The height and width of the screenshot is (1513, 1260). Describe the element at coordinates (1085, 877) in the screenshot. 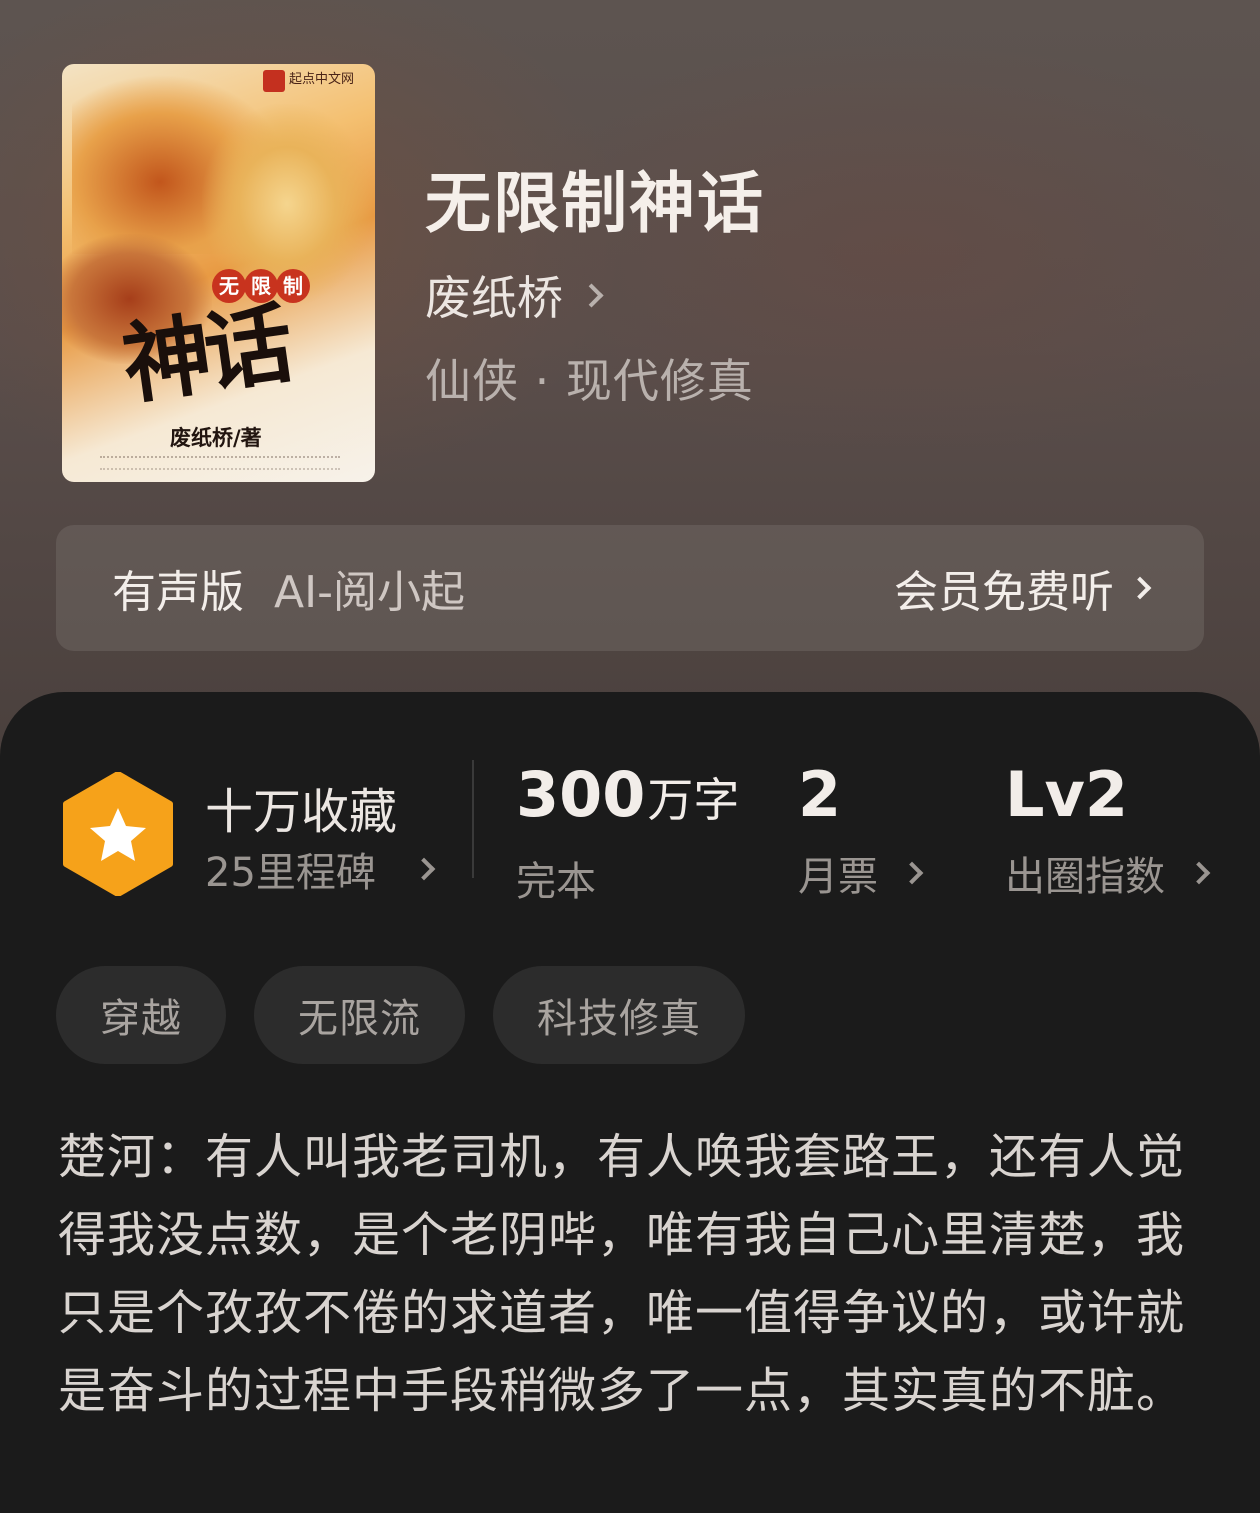

I see `breakout-index-label: 出圈指数` at that location.